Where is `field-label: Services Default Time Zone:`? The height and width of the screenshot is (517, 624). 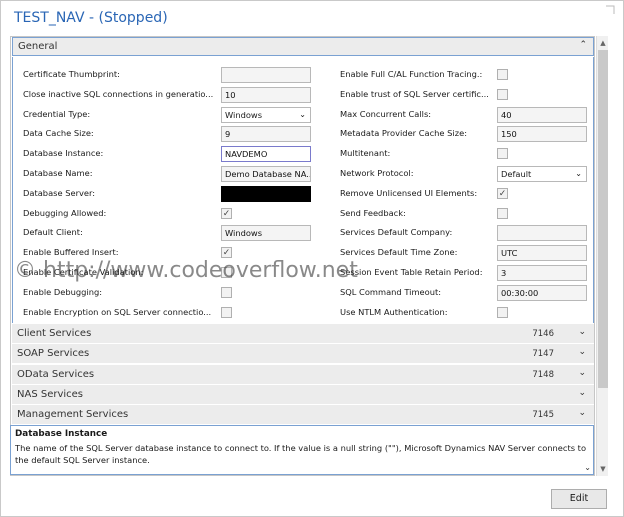
field-label: Services Default Time Zone: is located at coordinates (399, 252).